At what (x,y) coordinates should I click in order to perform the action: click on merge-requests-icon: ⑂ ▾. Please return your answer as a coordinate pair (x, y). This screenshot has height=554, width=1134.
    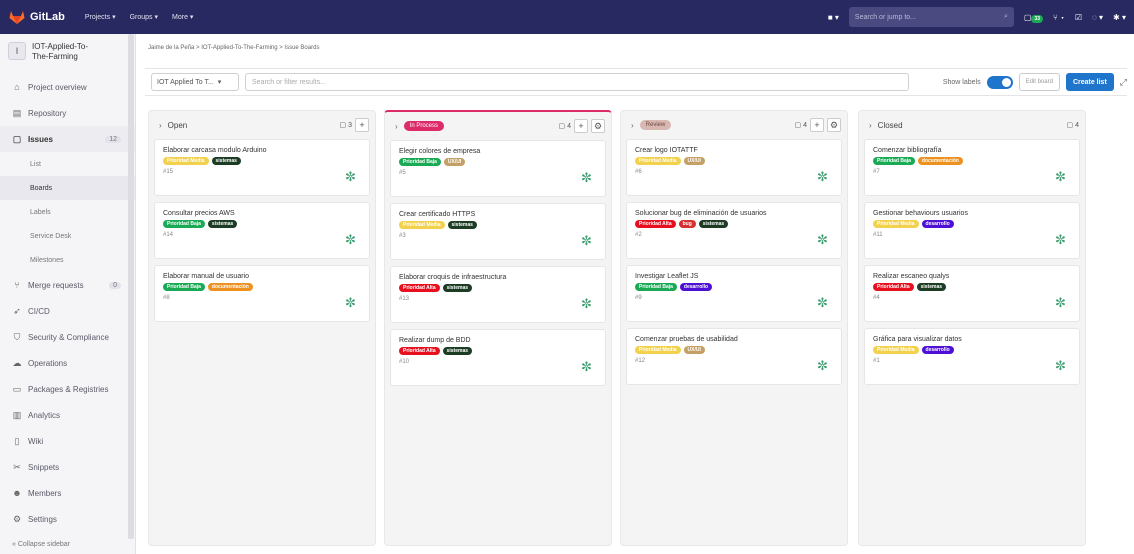
    Looking at the image, I should click on (1059, 17).